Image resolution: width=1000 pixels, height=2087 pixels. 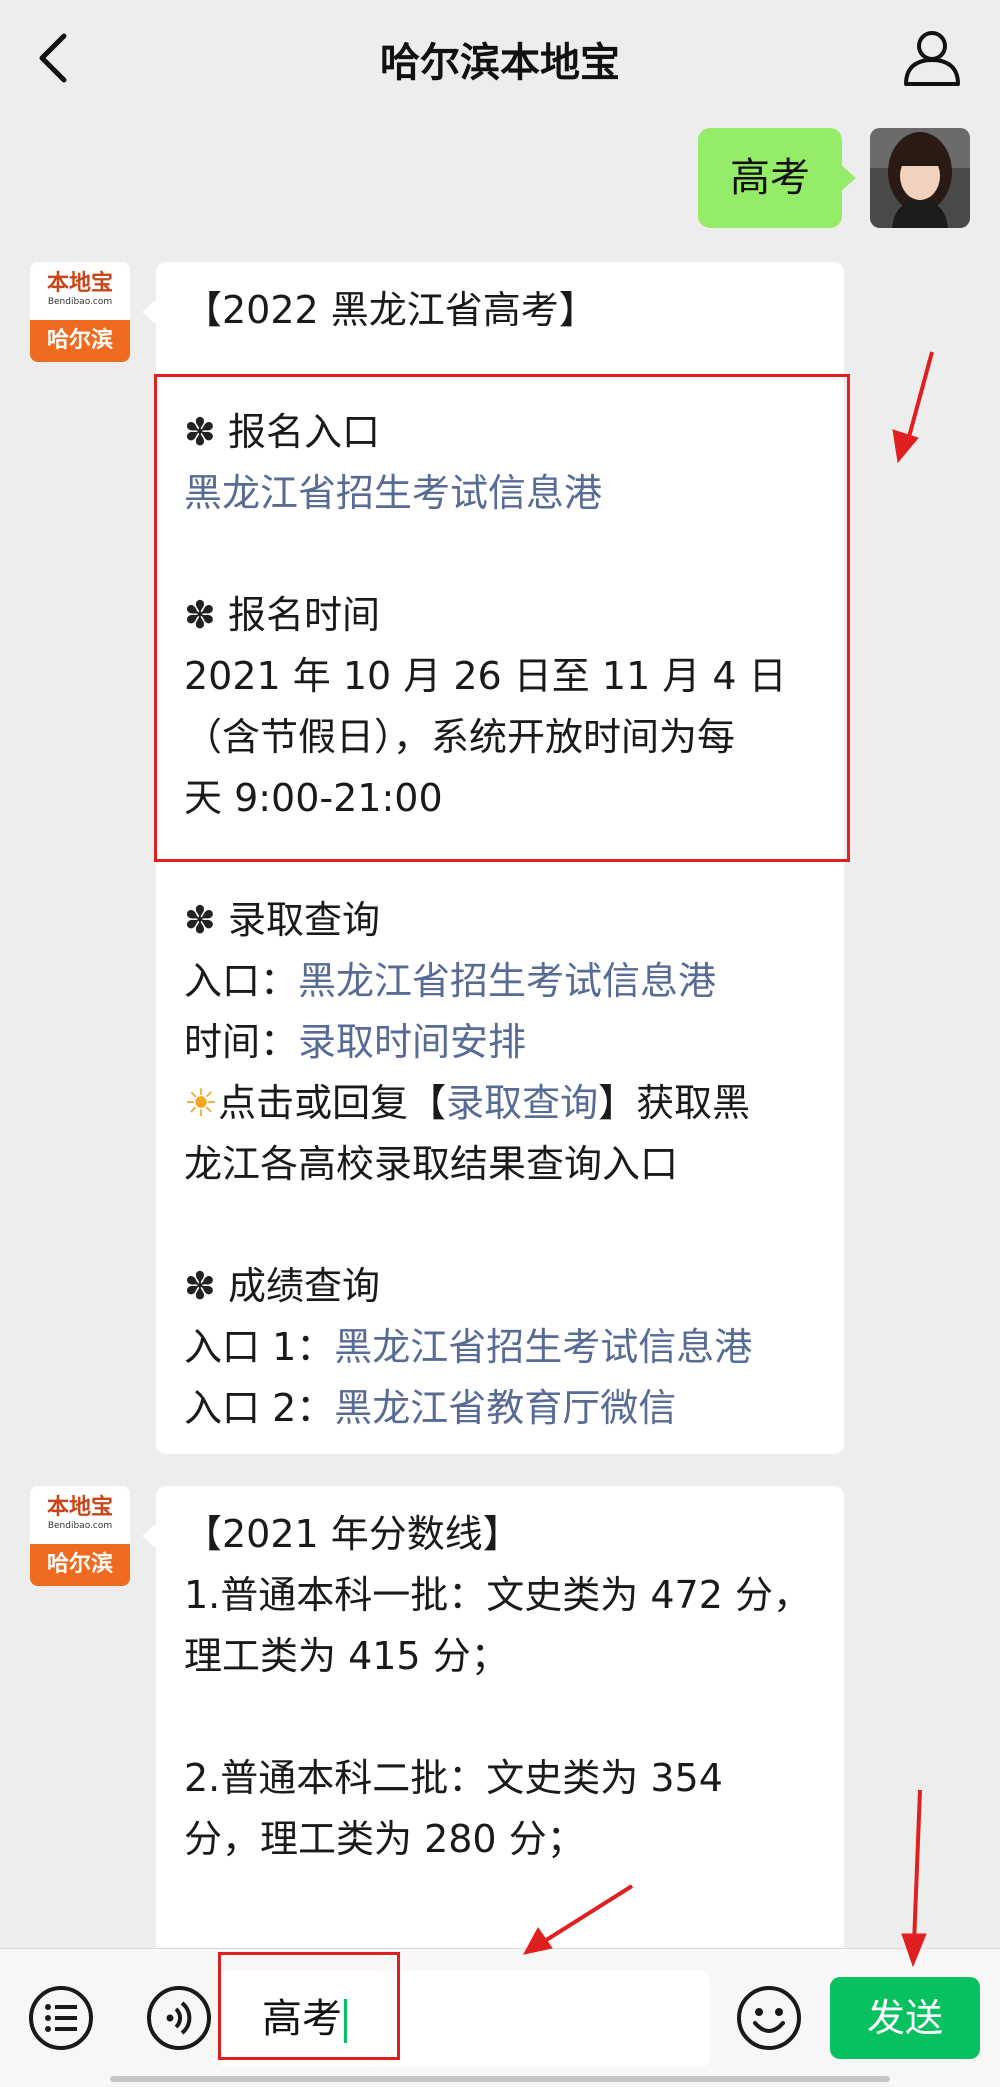 What do you see at coordinates (543, 1347) in the screenshot?
I see `score-entry-1-link: 黑龙江省招生考试信息港` at bounding box center [543, 1347].